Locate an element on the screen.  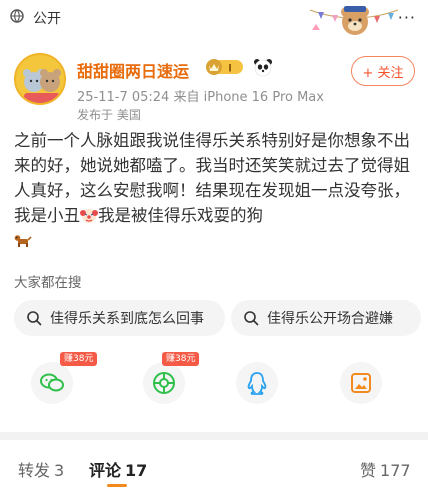
decoration-sticker-icon is located at coordinates (354, 20).